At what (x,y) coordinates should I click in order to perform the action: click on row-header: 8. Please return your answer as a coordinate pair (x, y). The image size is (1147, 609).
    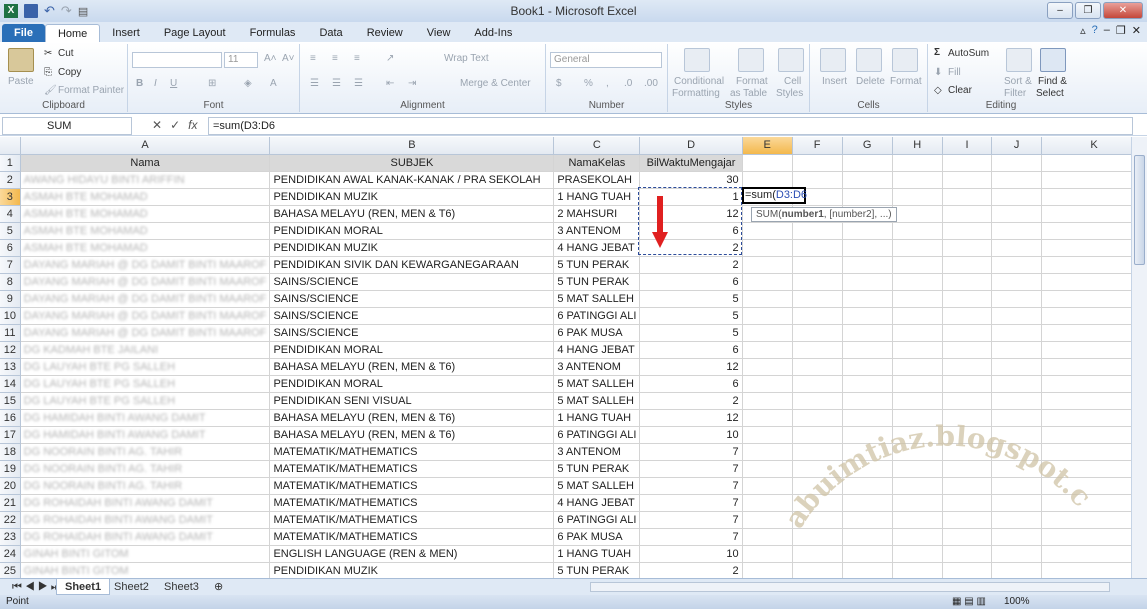
    Looking at the image, I should click on (10, 282).